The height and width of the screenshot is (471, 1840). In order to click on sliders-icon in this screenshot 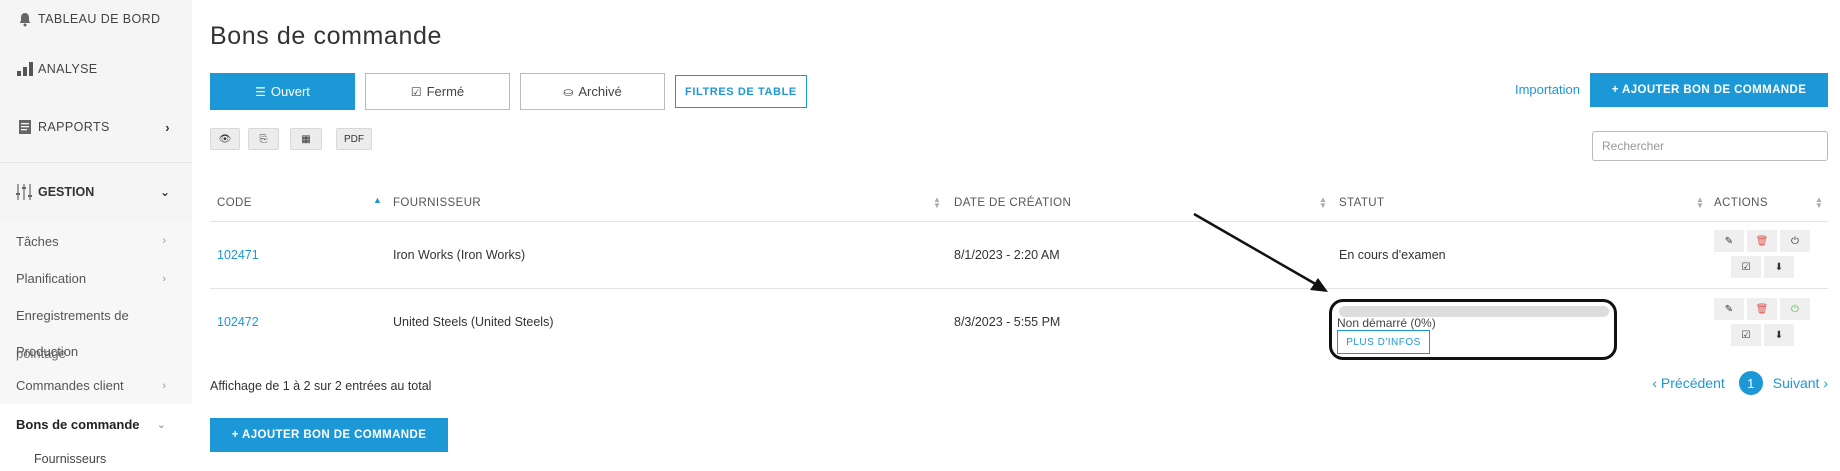, I will do `click(25, 191)`.